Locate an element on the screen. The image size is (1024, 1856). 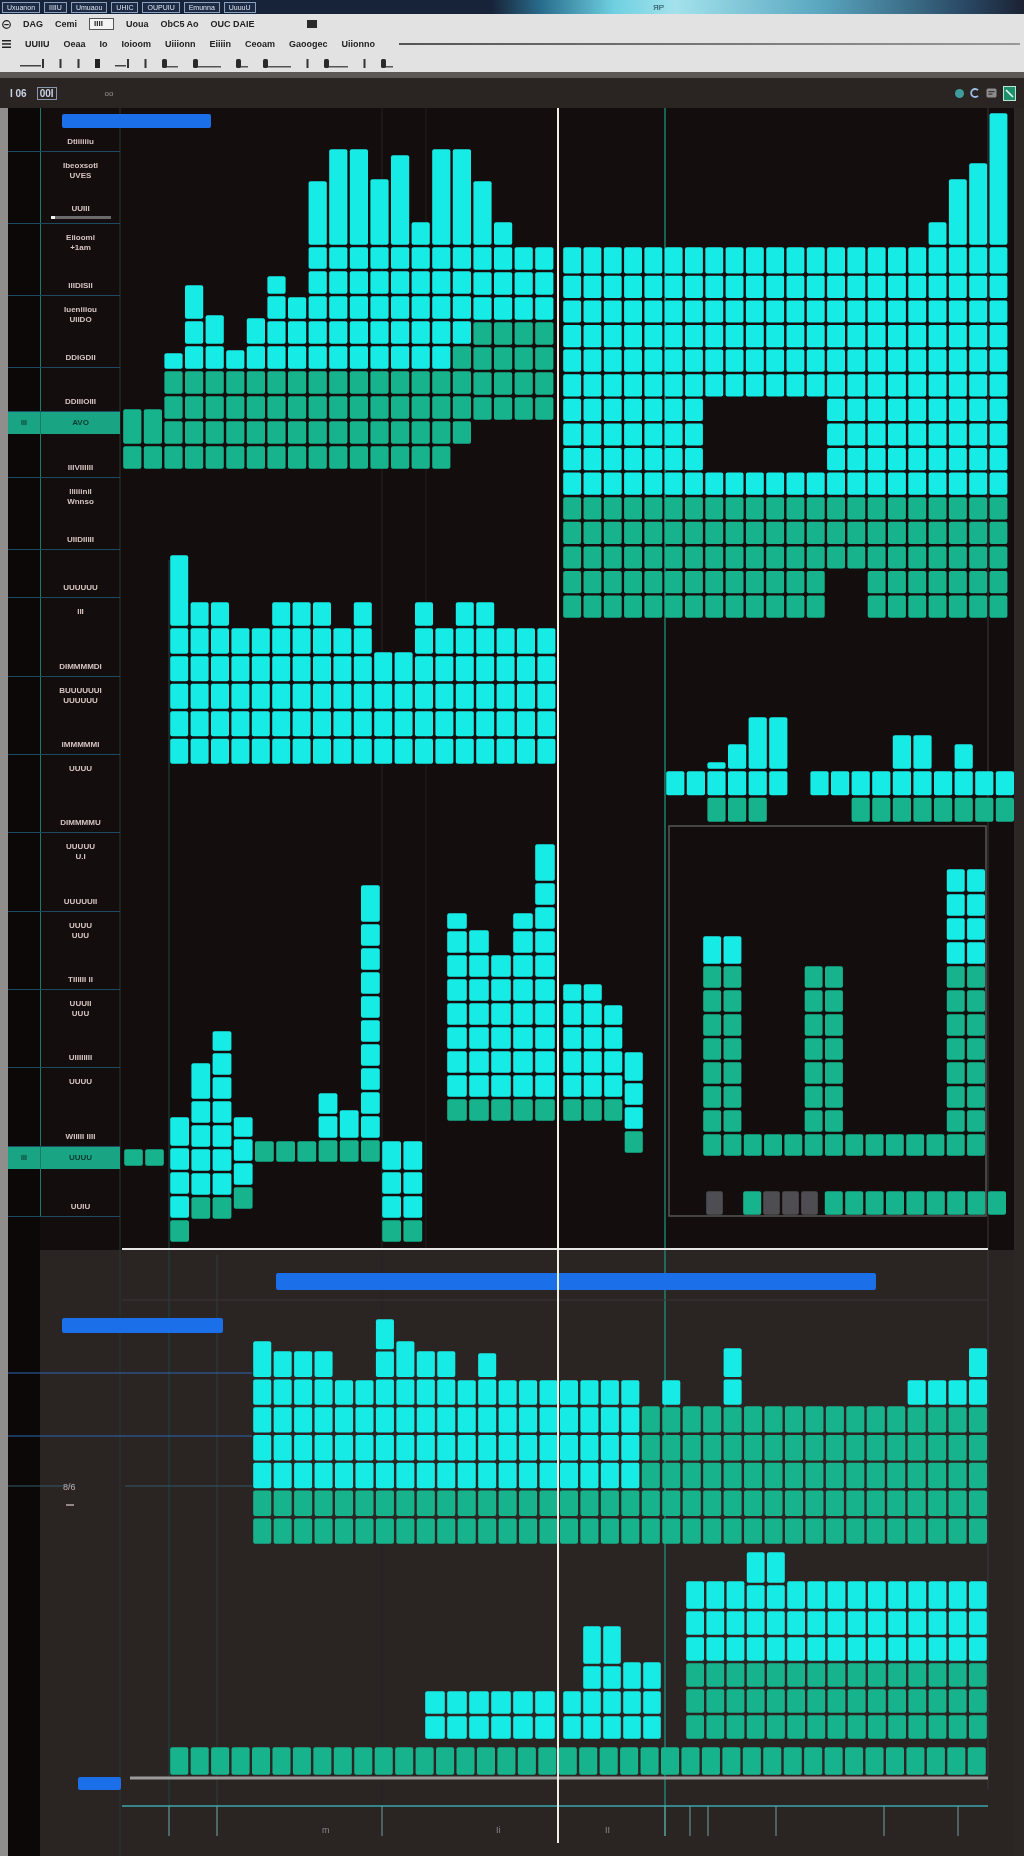
menu-item: Eiiiin is located at coordinates (220, 44).